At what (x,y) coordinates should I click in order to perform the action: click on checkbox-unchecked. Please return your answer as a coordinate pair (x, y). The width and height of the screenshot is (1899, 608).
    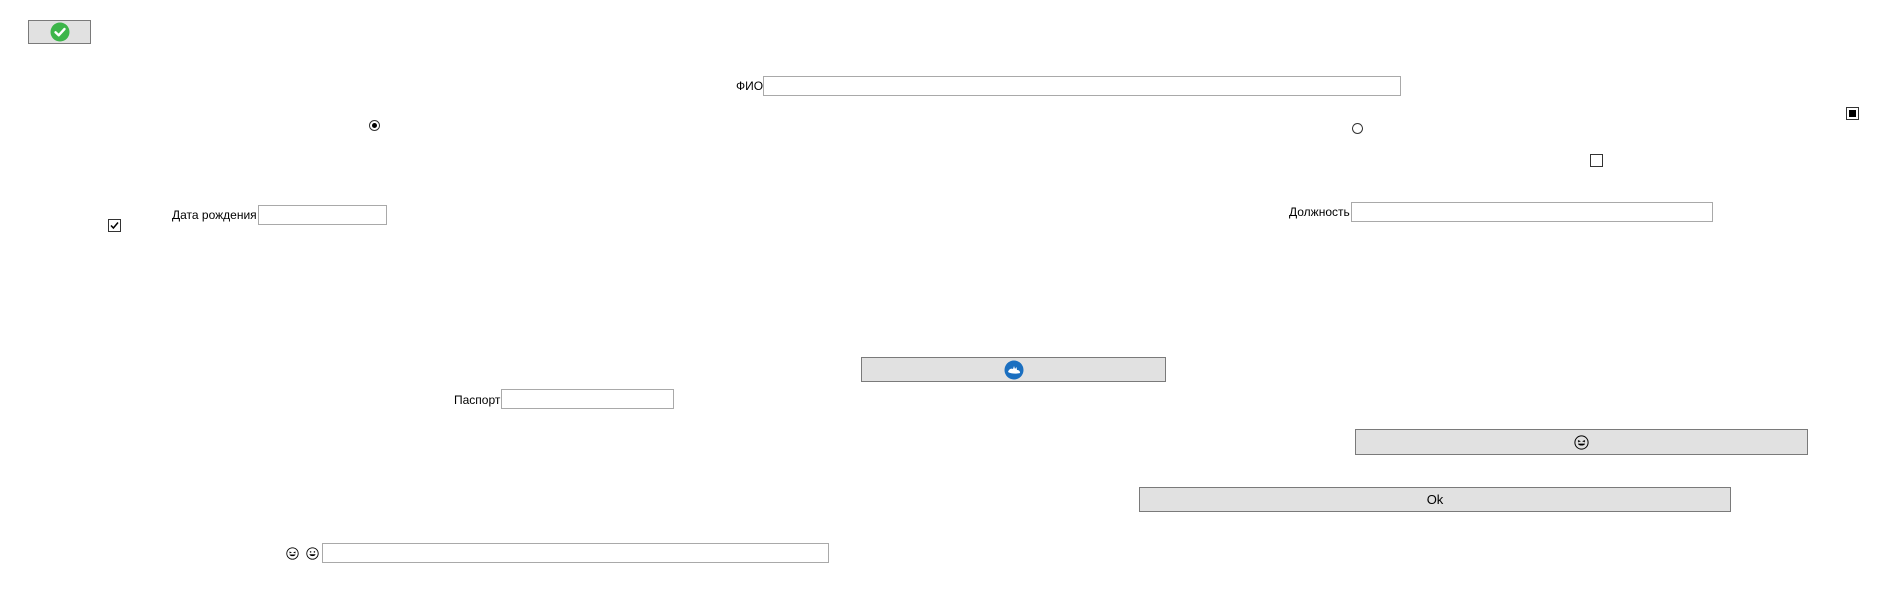
    Looking at the image, I should click on (1596, 160).